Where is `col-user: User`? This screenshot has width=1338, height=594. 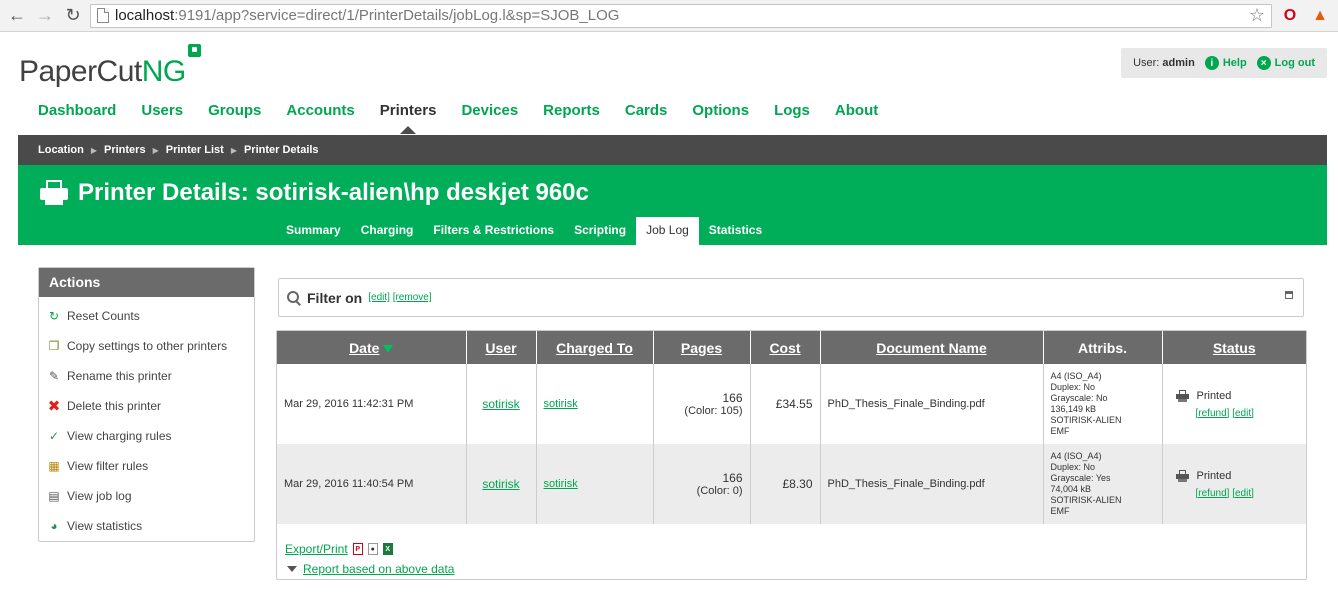 col-user: User is located at coordinates (501, 347).